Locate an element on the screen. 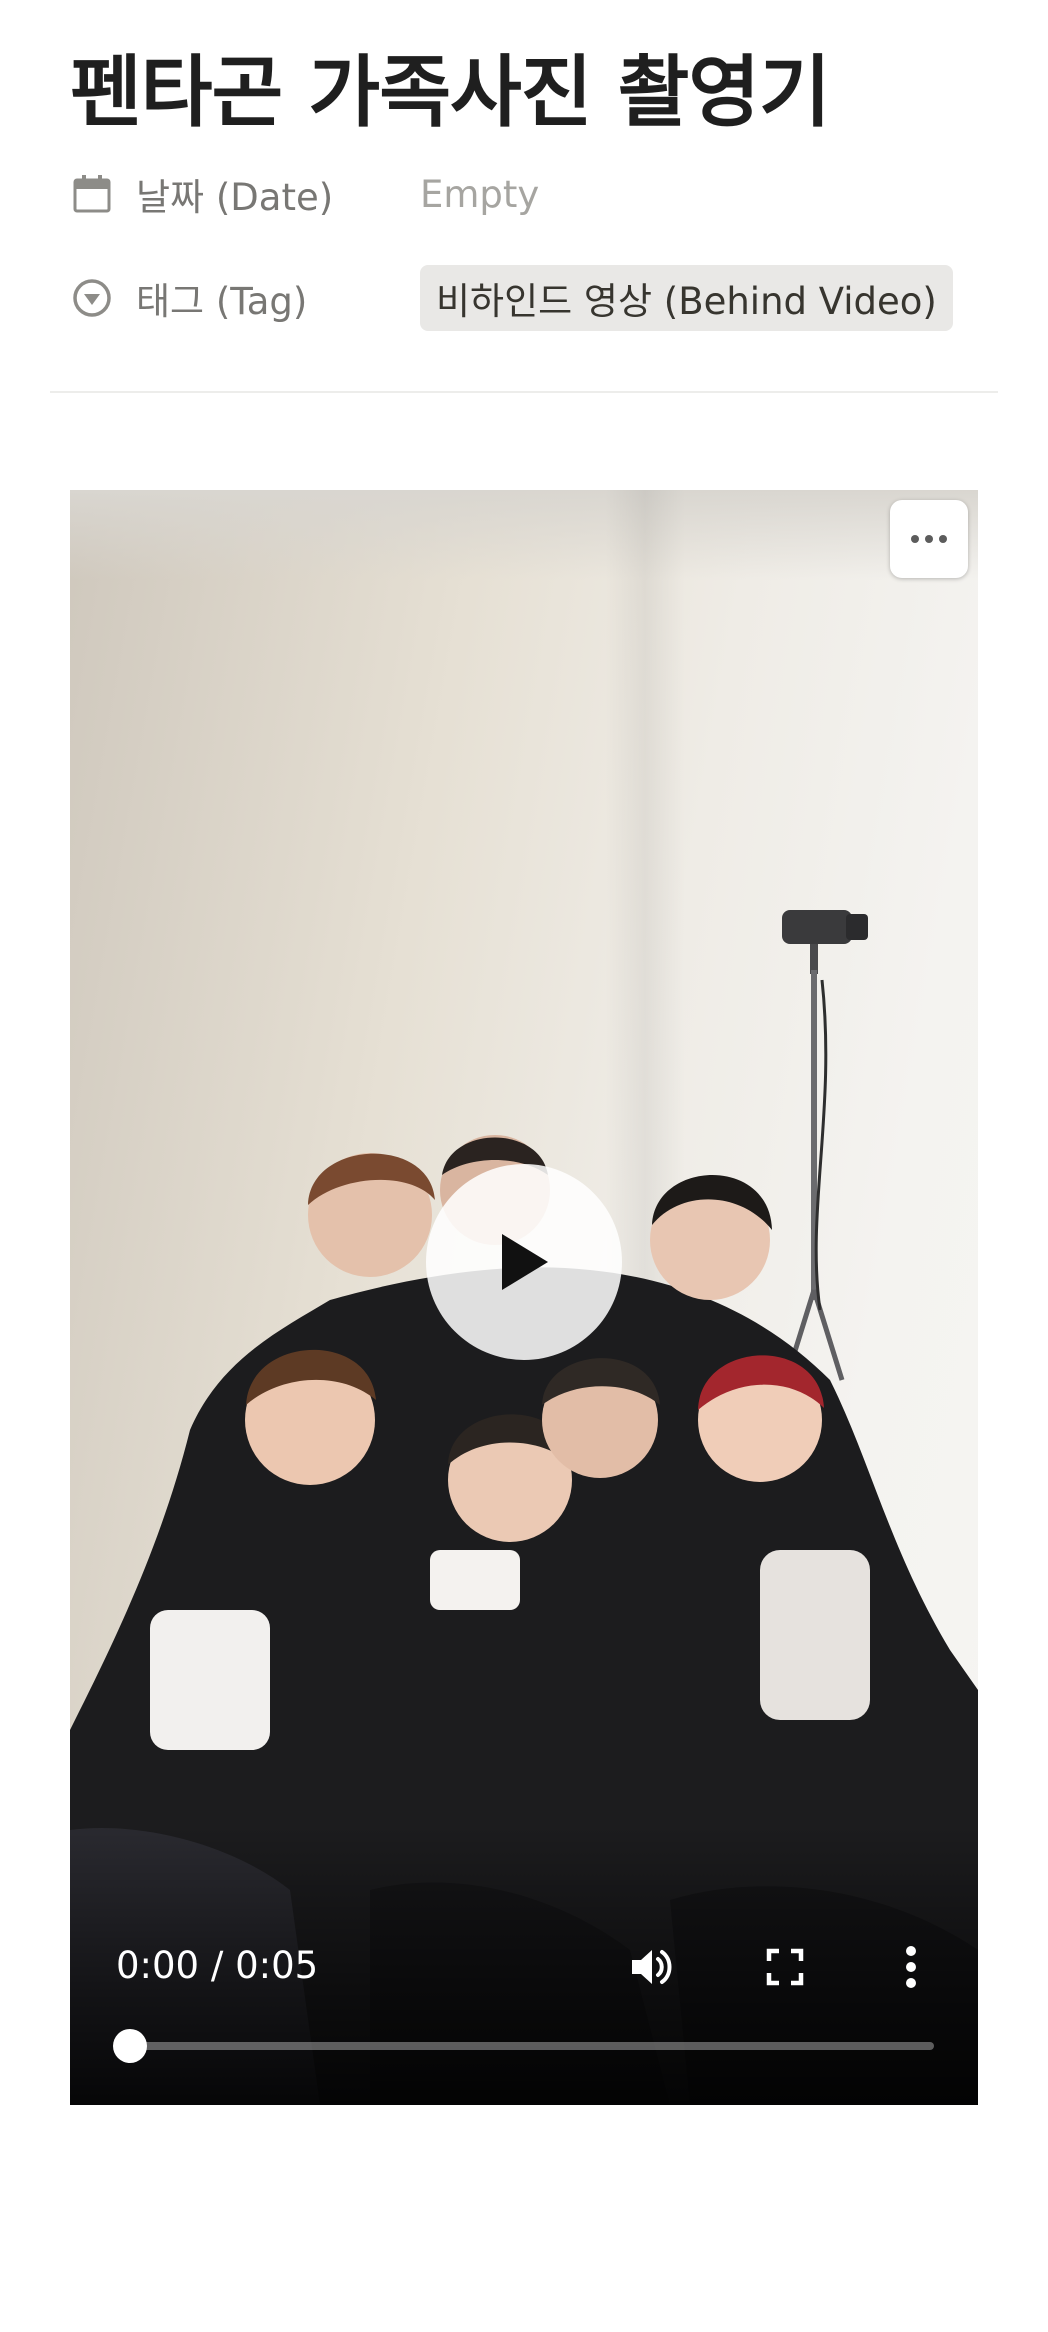 The height and width of the screenshot is (2332, 1048). volume-icon is located at coordinates (652, 1967).